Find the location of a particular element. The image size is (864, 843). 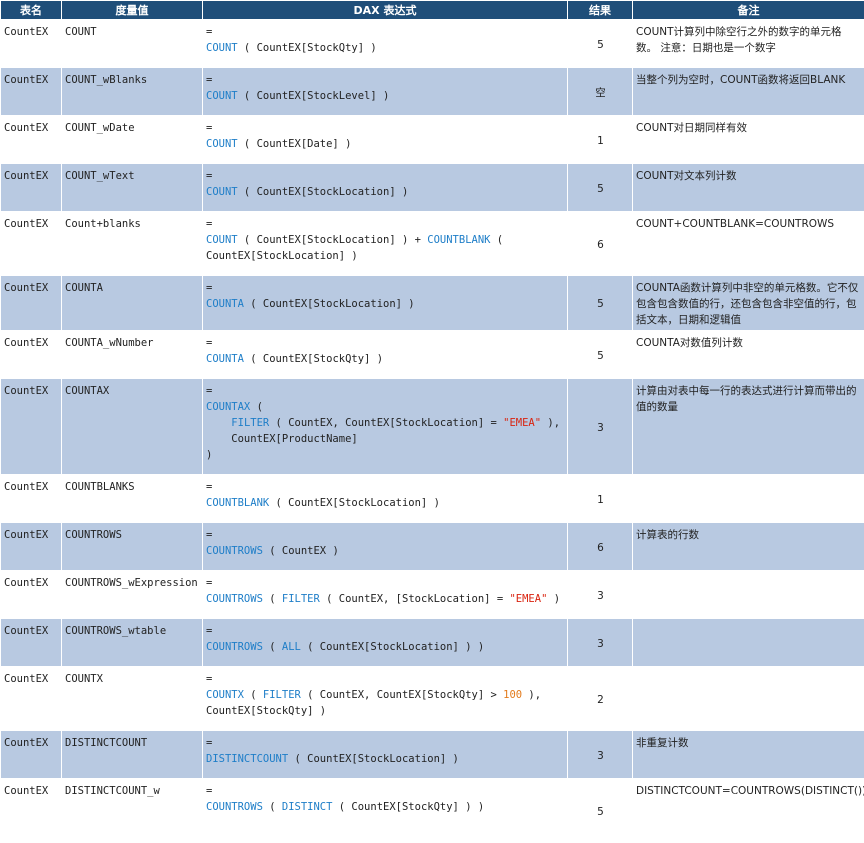

dax-line: CountEX[ProductName] is located at coordinates (385, 439).